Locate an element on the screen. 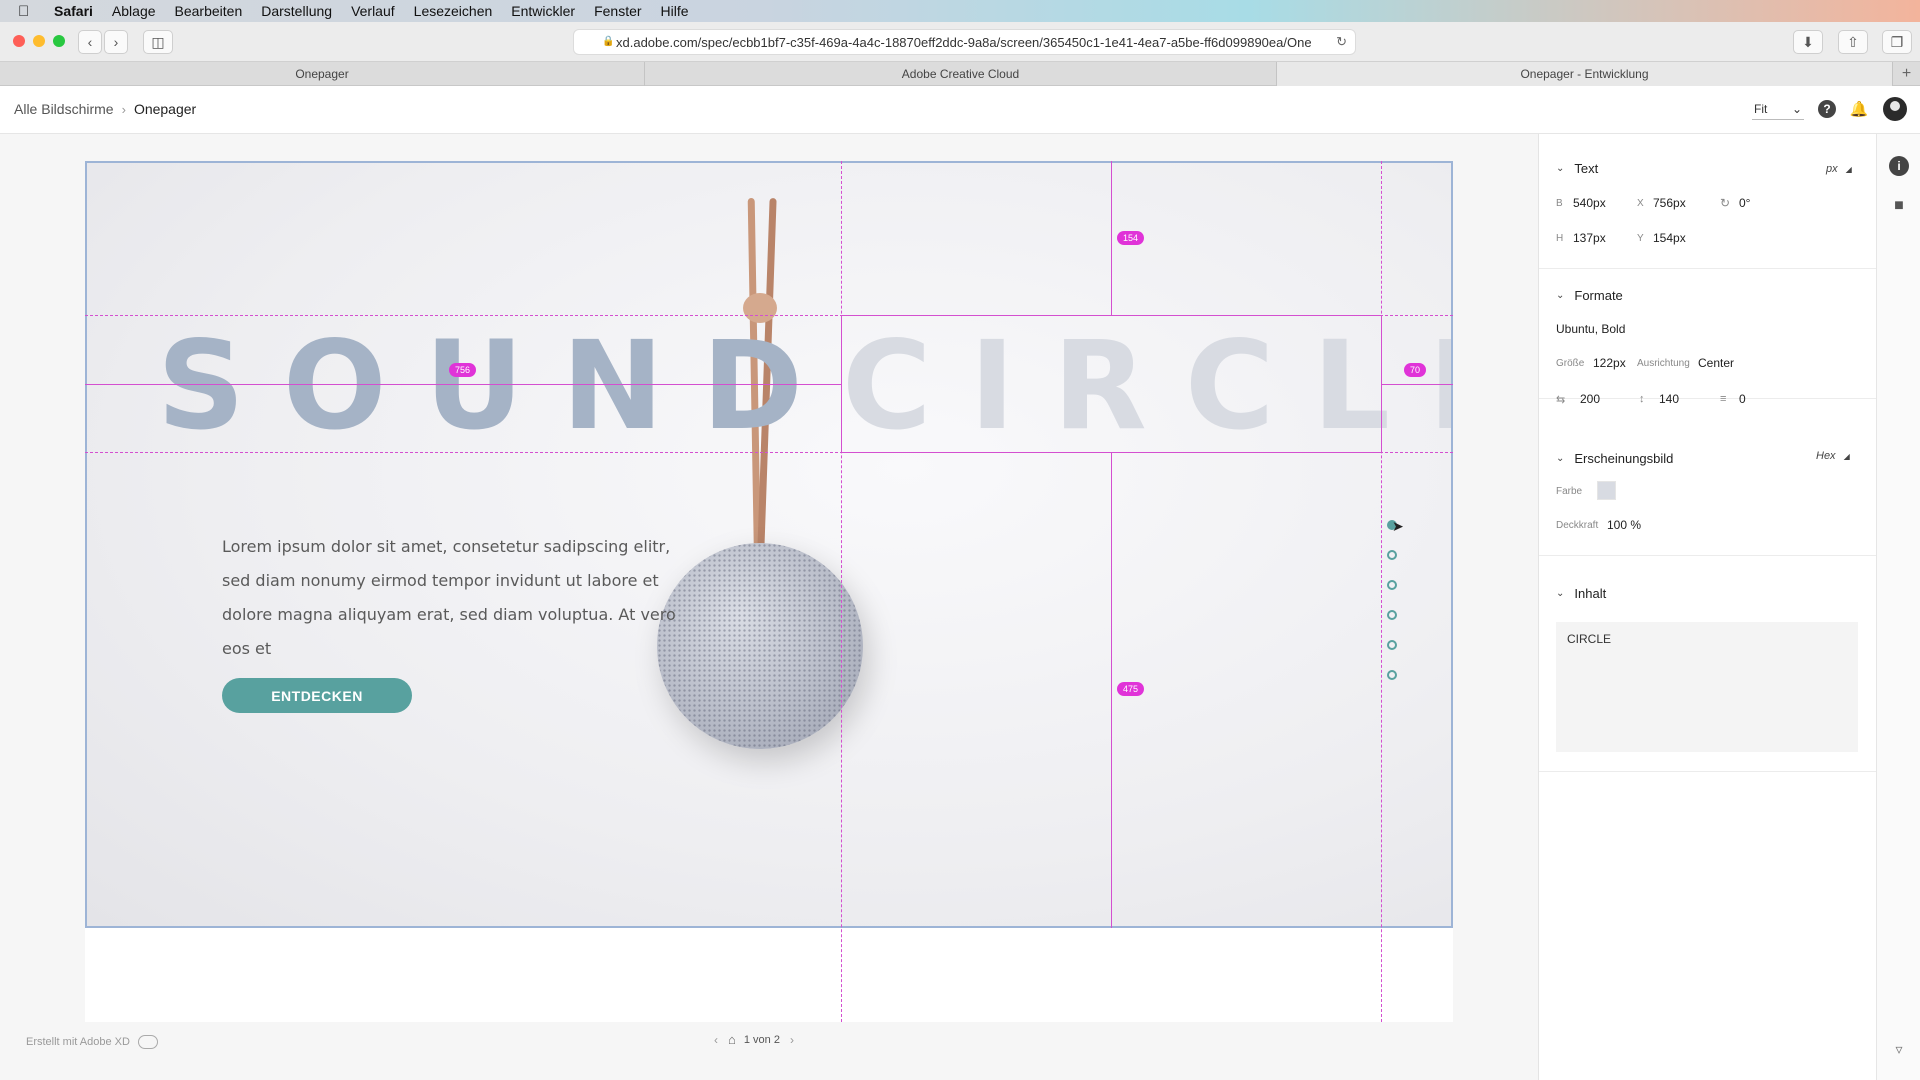 The height and width of the screenshot is (1080, 1920). guide-dashed-right is located at coordinates (1381, 591).